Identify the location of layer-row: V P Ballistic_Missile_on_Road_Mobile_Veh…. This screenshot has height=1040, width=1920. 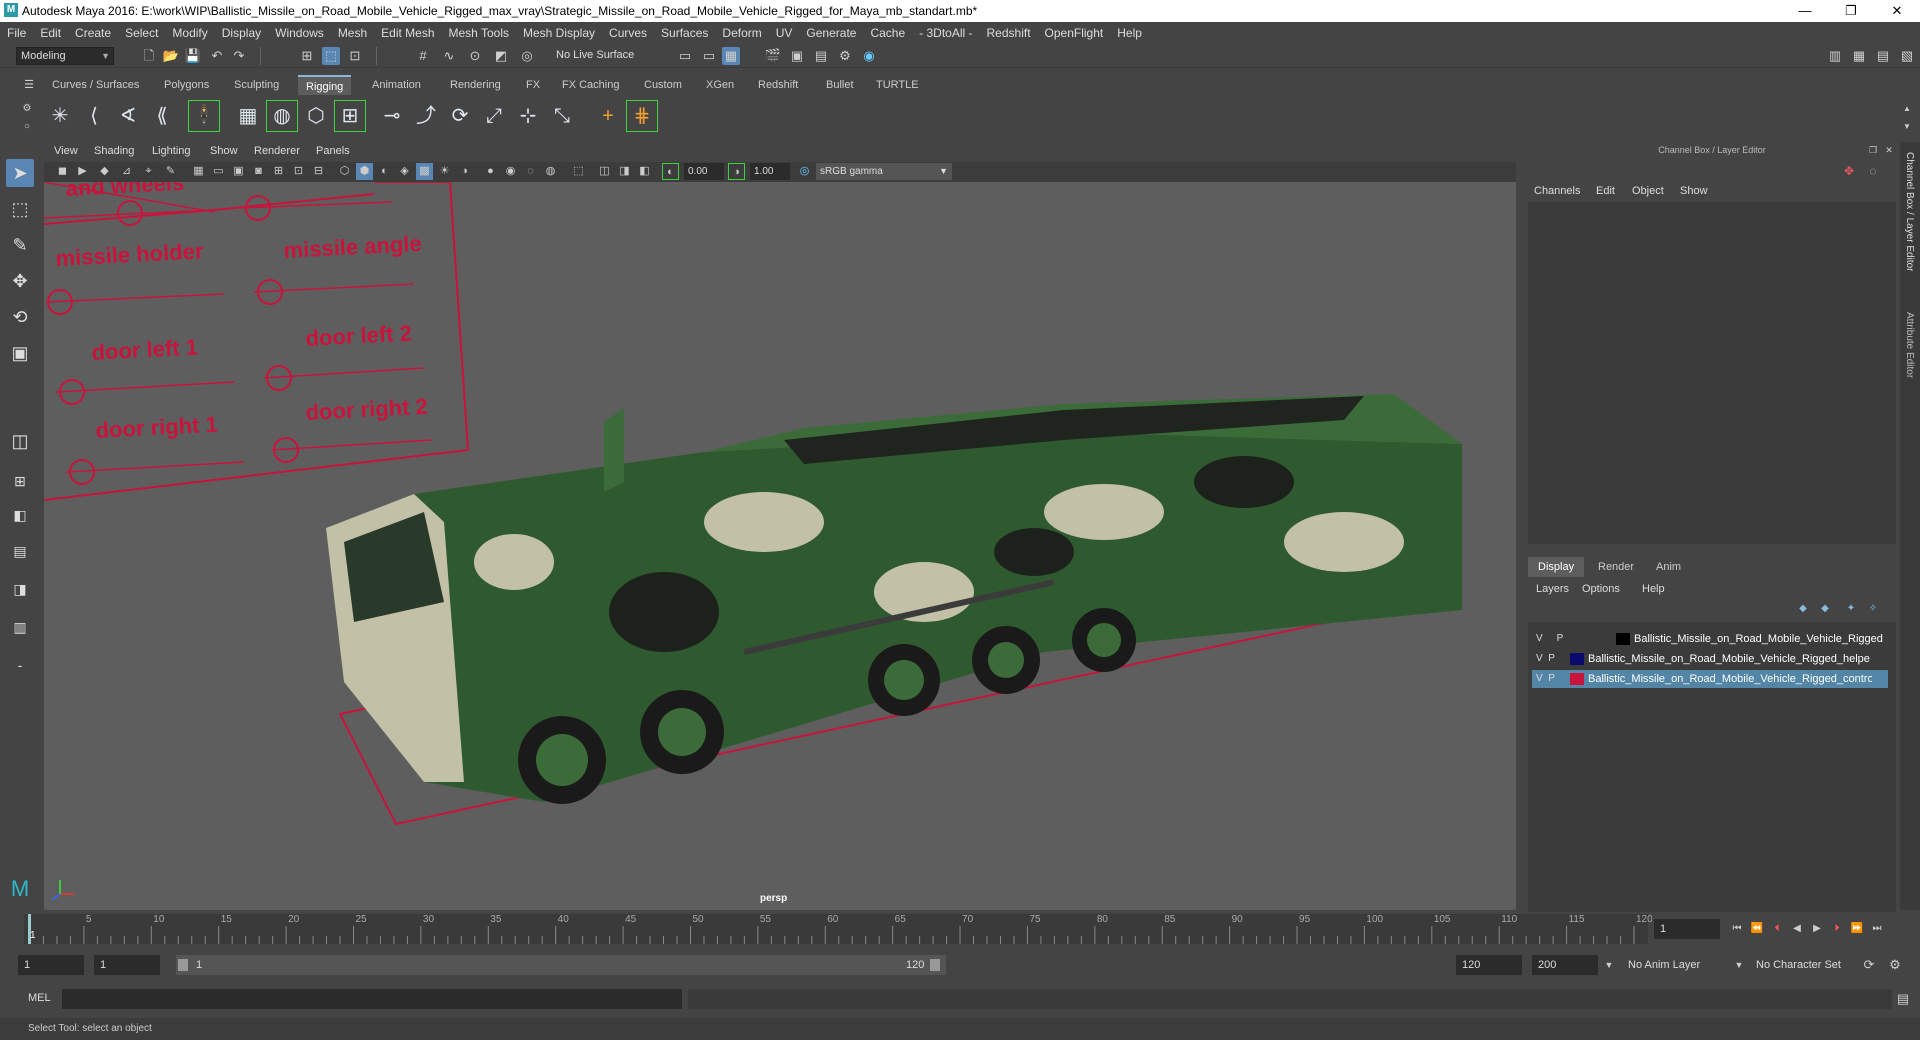
(1710, 659).